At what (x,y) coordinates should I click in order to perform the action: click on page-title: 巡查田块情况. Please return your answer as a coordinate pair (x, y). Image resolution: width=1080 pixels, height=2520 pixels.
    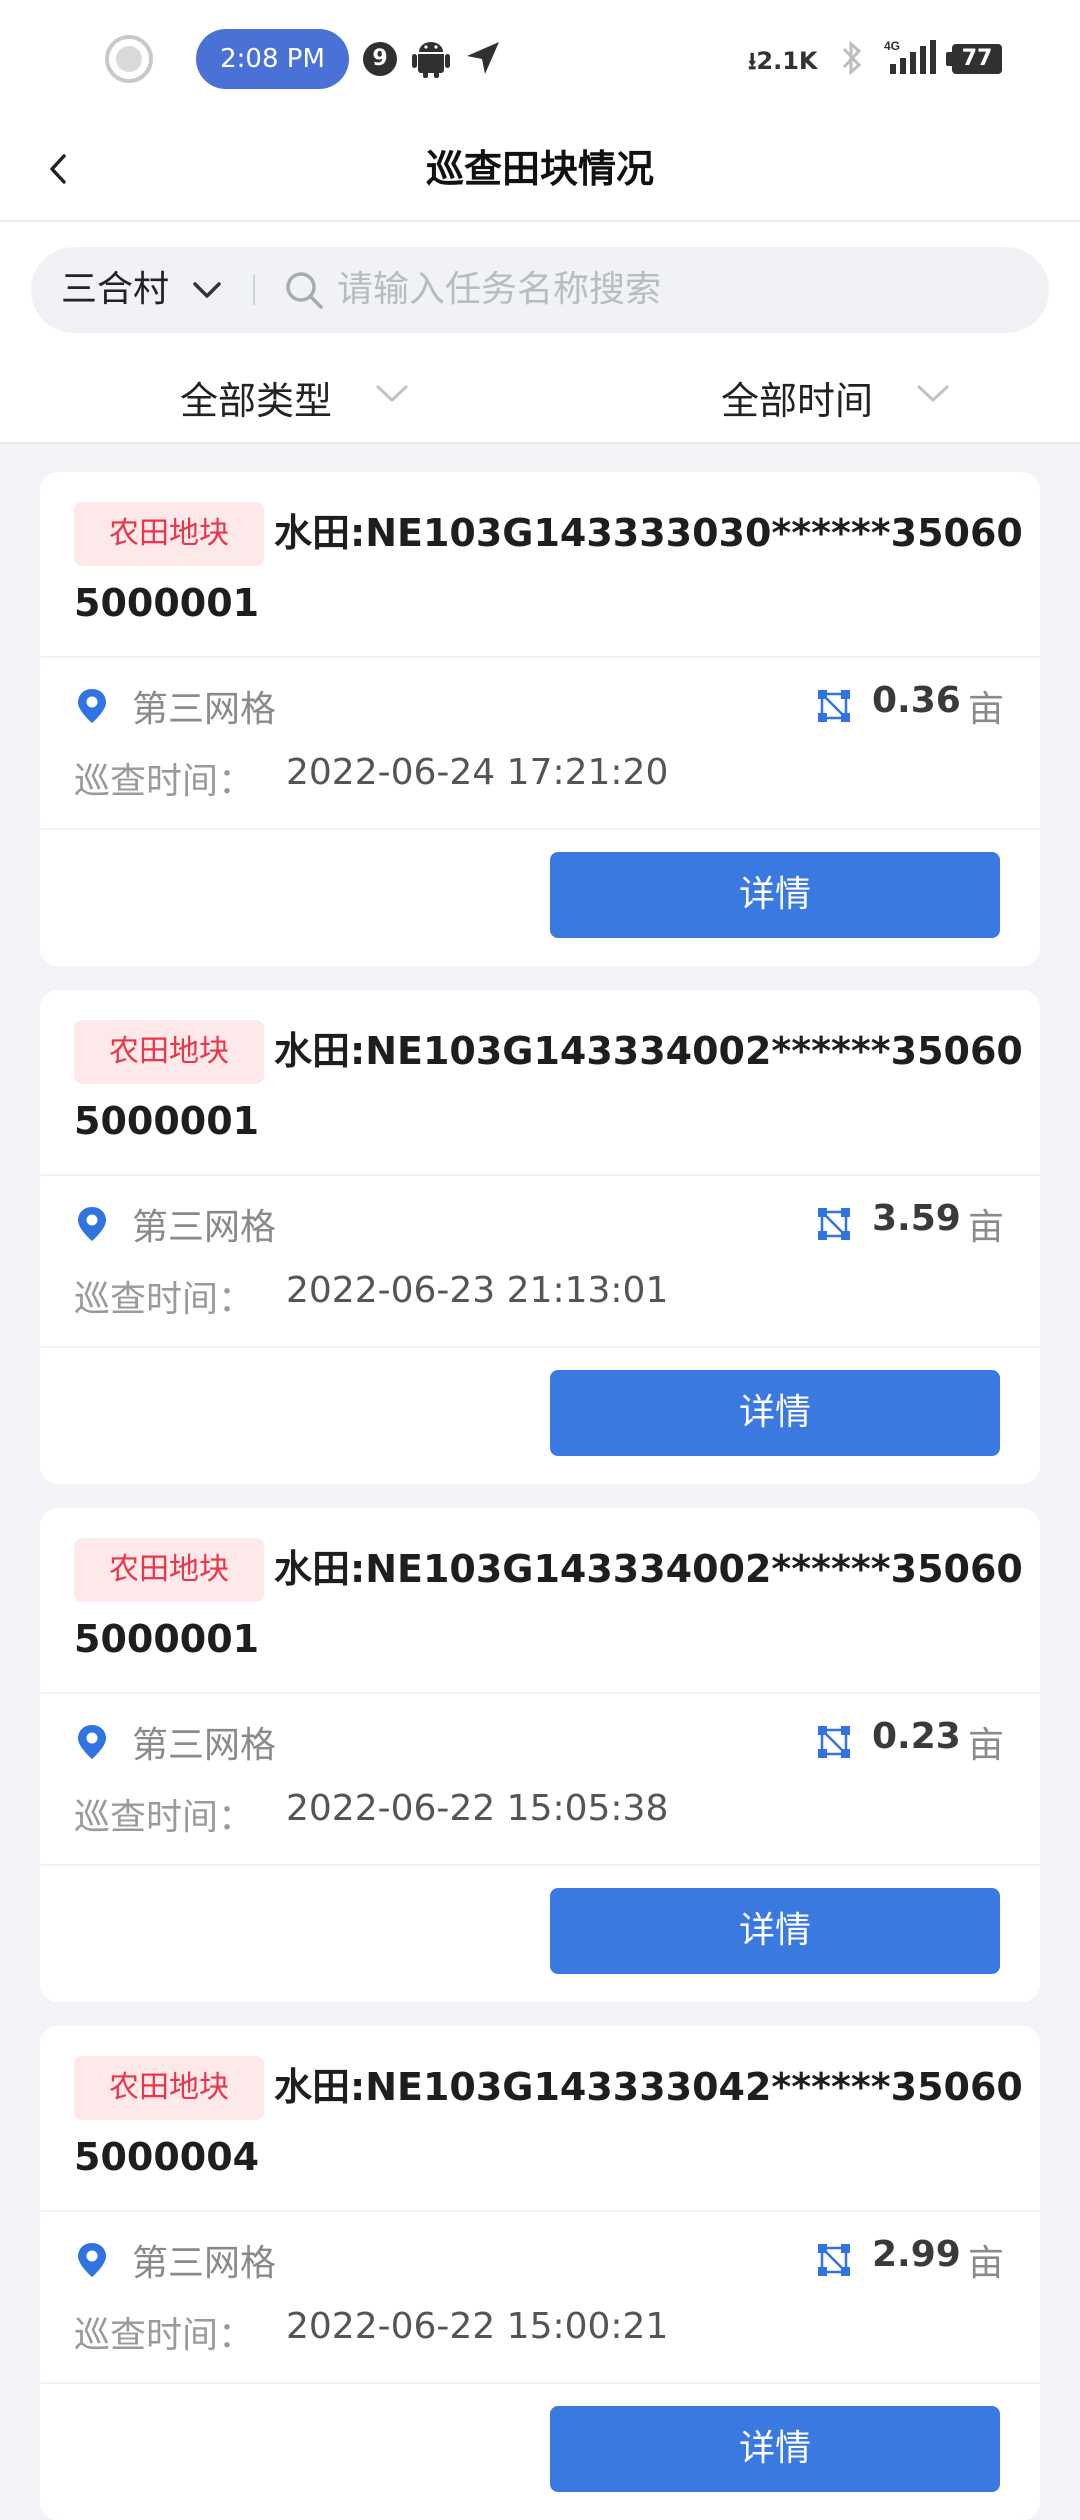
    Looking at the image, I should click on (539, 169).